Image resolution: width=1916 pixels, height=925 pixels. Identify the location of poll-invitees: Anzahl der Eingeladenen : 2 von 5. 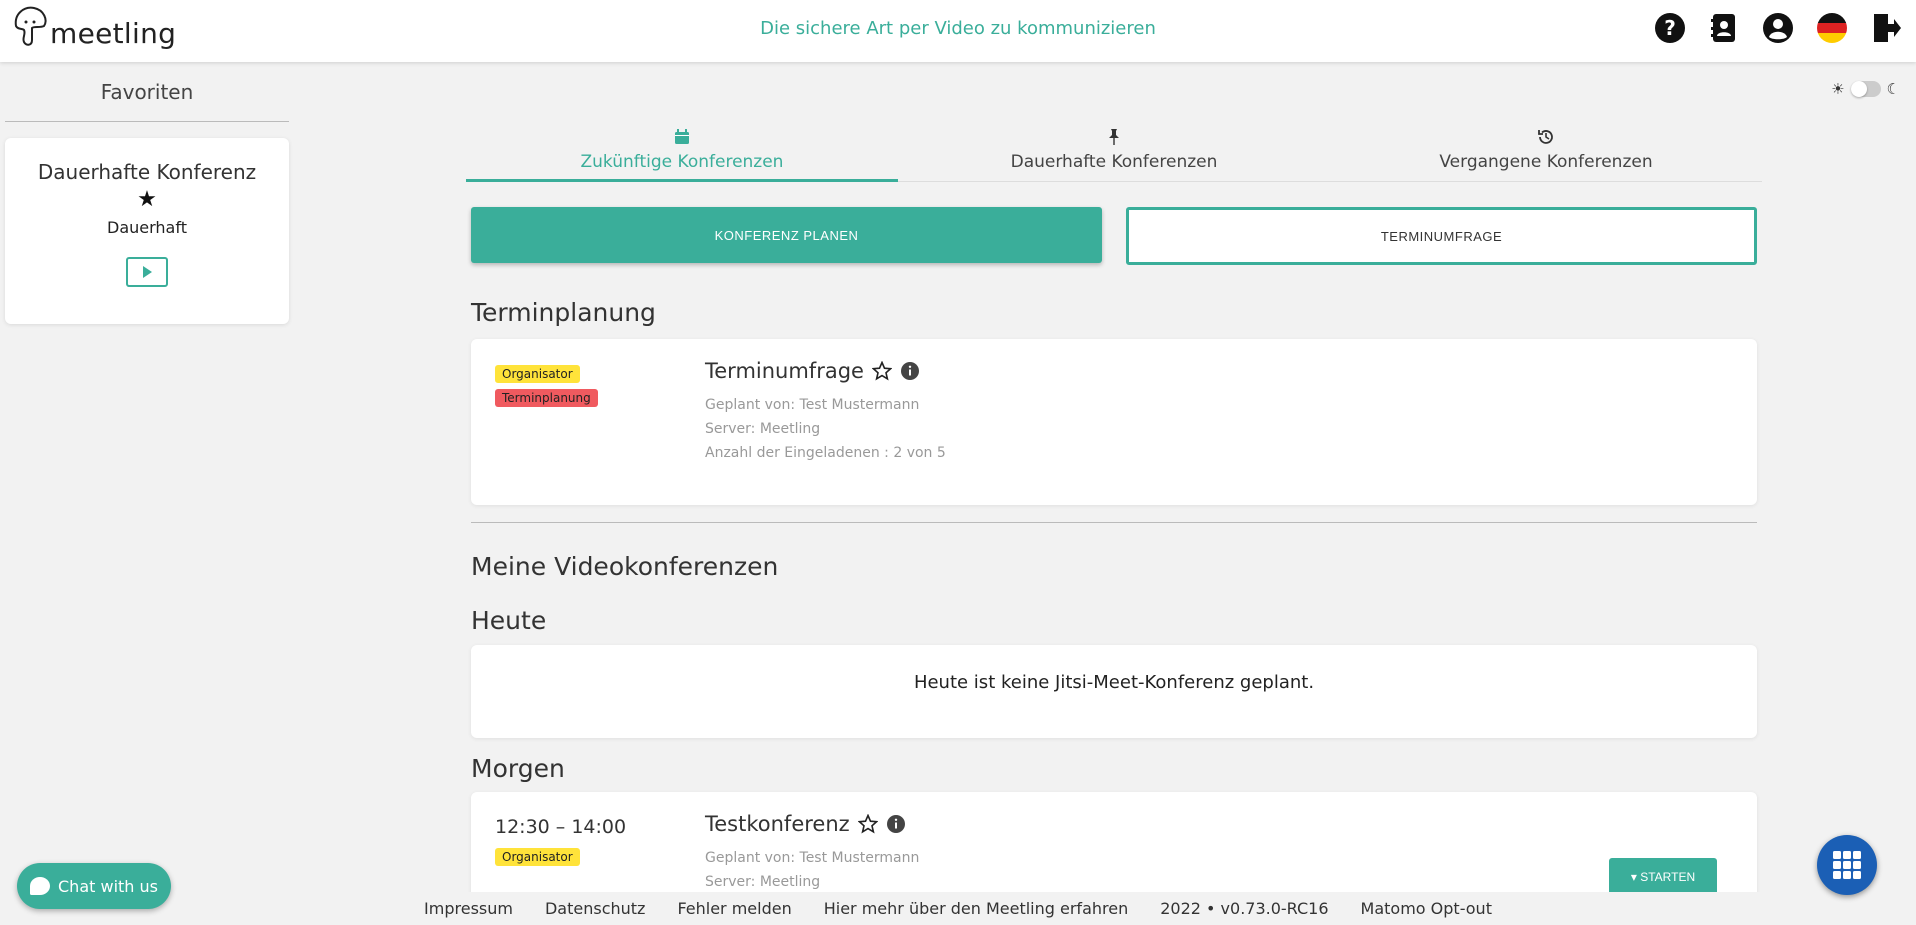
(825, 453).